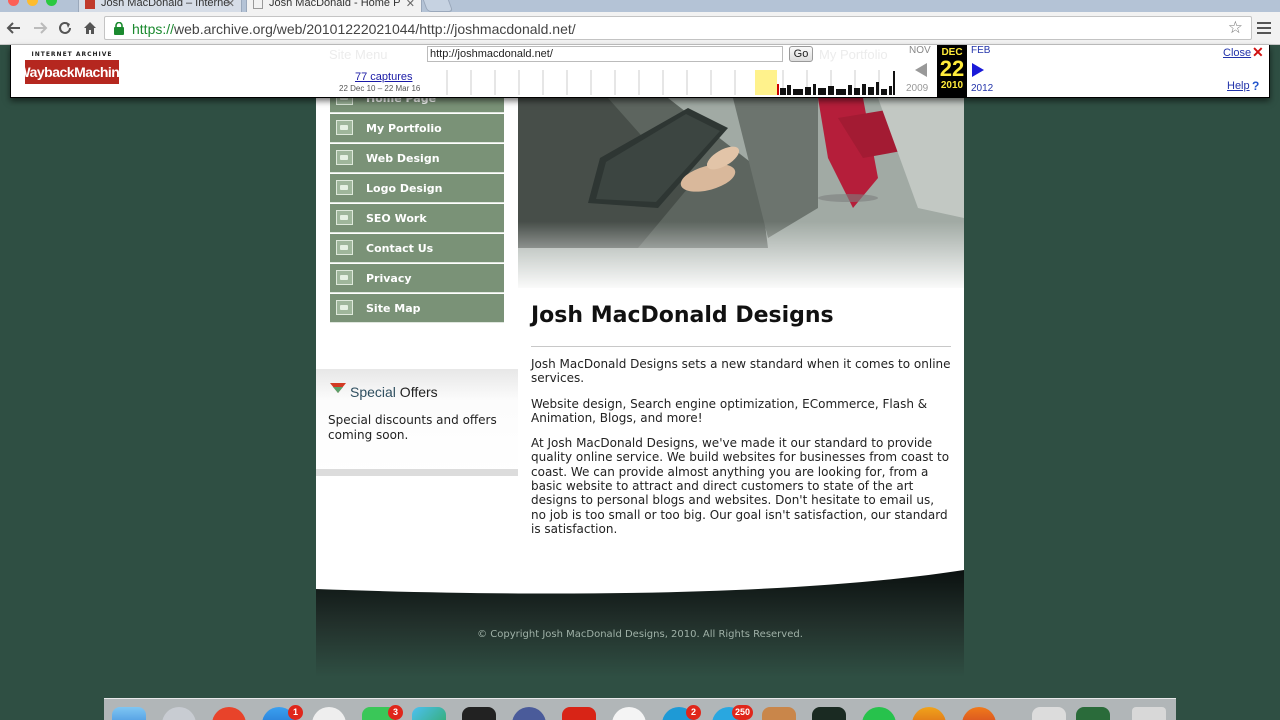  Describe the element at coordinates (853, 54) in the screenshot. I see `ghost-portfolio: My Portfolio` at that location.